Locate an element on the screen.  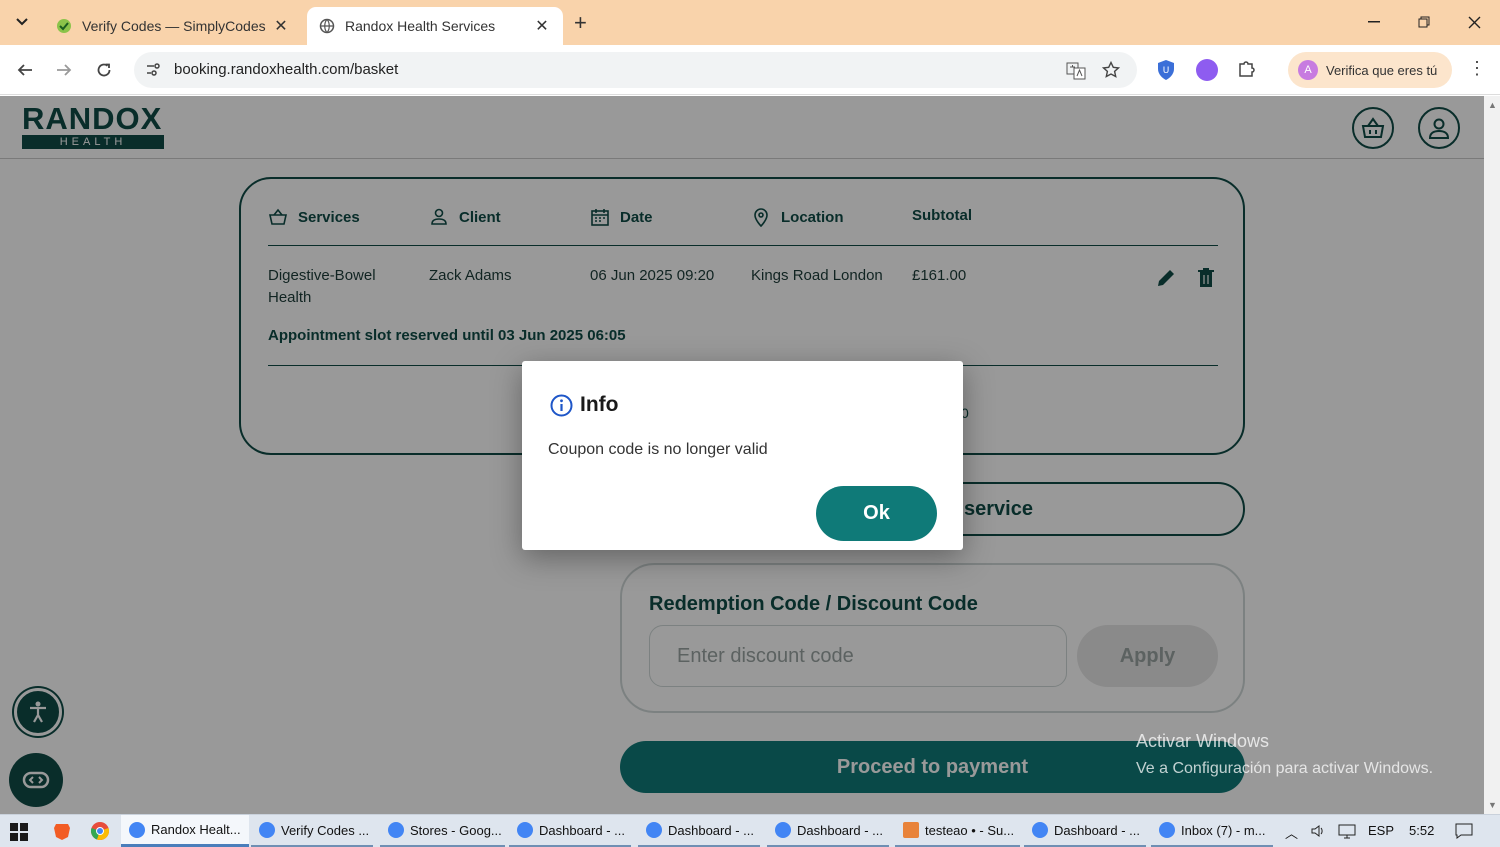
svg-text: U is located at coordinates (1166, 71).